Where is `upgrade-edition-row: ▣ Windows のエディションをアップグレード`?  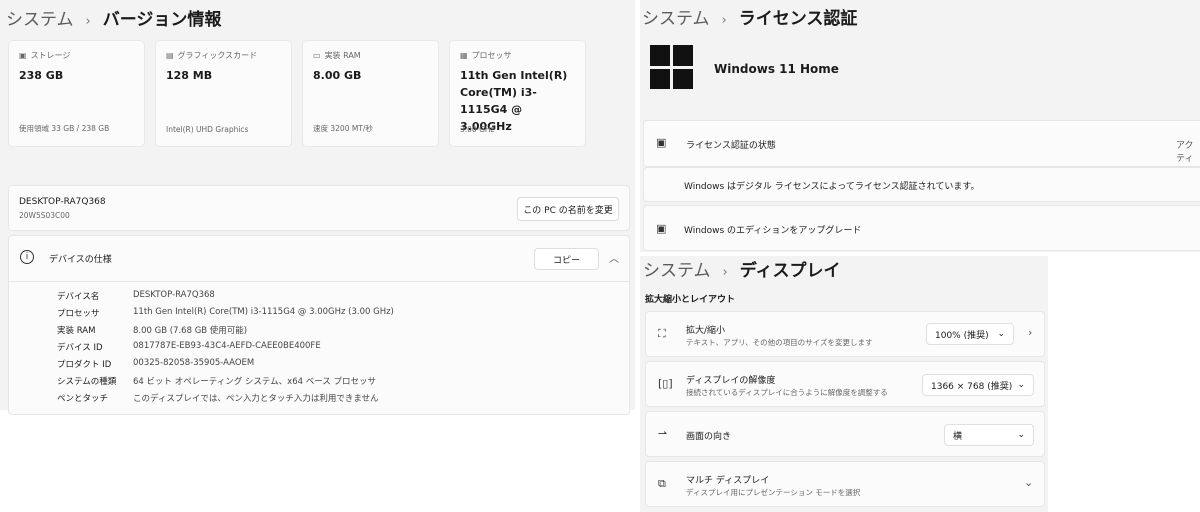 upgrade-edition-row: ▣ Windows のエディションをアップグレード is located at coordinates (921, 228).